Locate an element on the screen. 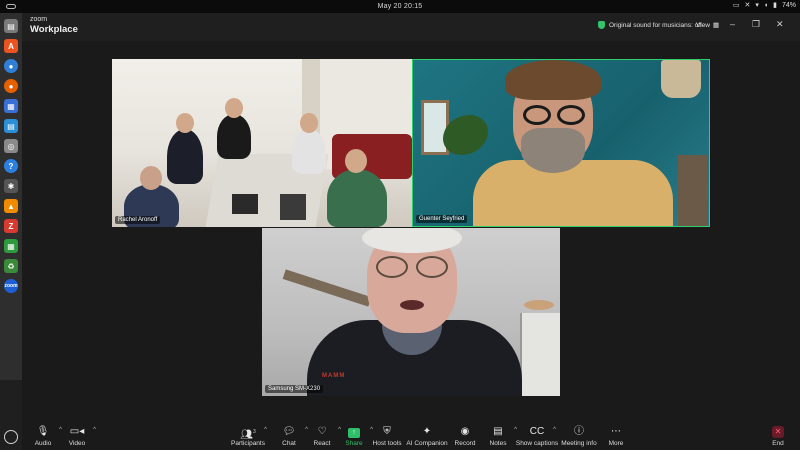 The image size is (800, 450). volume-icon: ◖ is located at coordinates (766, 5).